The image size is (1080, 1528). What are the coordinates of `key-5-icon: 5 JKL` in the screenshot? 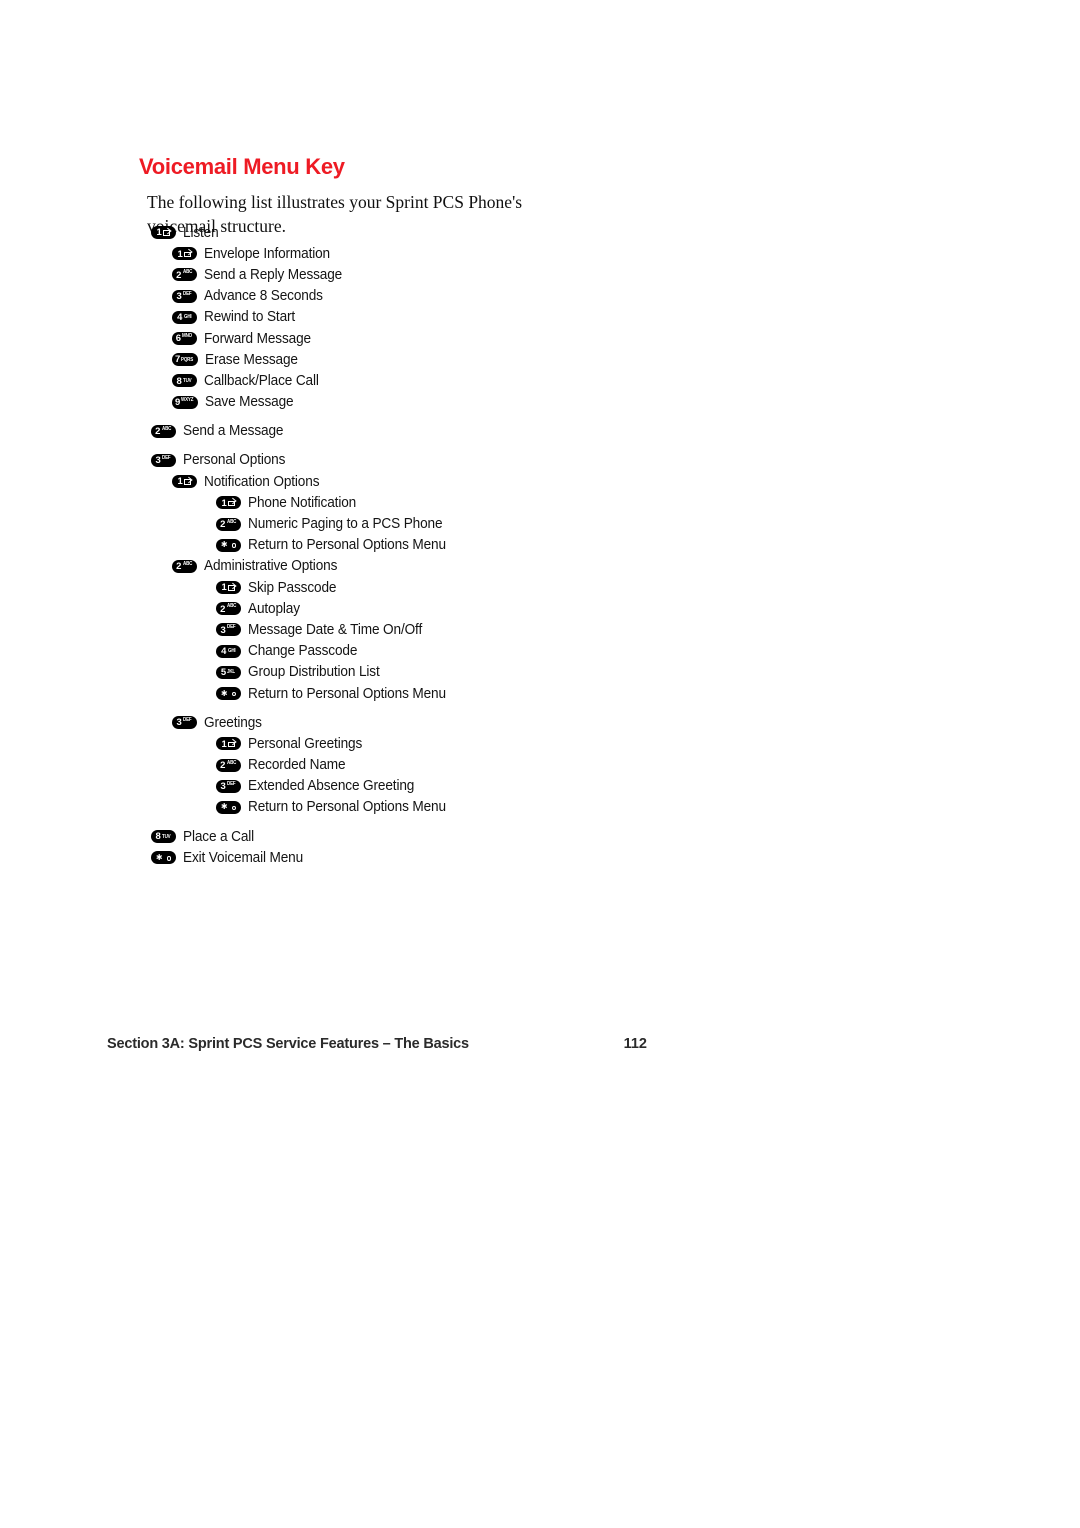 It's located at (228, 672).